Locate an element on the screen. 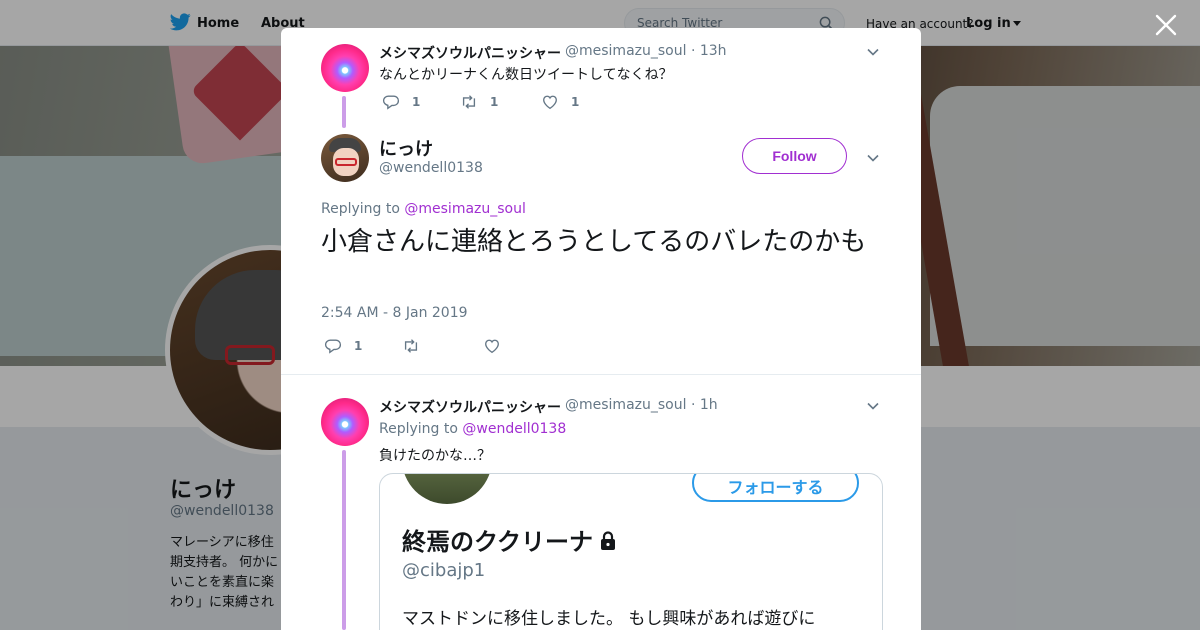 This screenshot has width=1200, height=630. main-tweet-text: 小倉さんに連絡とろうとしてるのバレたのかも is located at coordinates (594, 242).